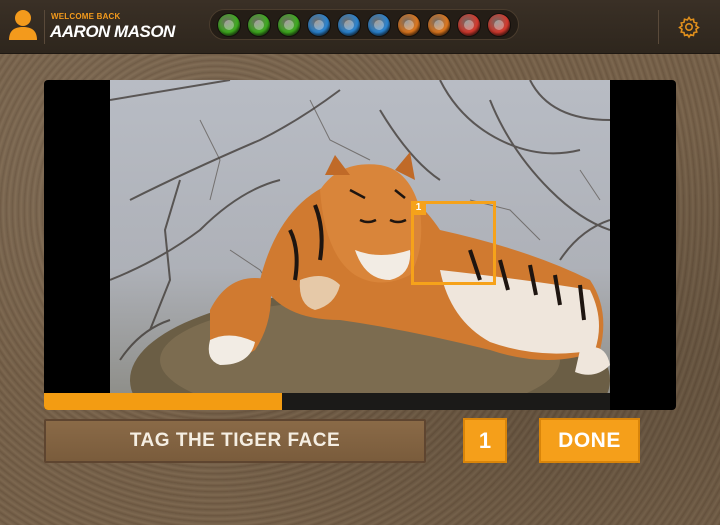 The width and height of the screenshot is (720, 525). I want to click on user-icon, so click(23, 25).